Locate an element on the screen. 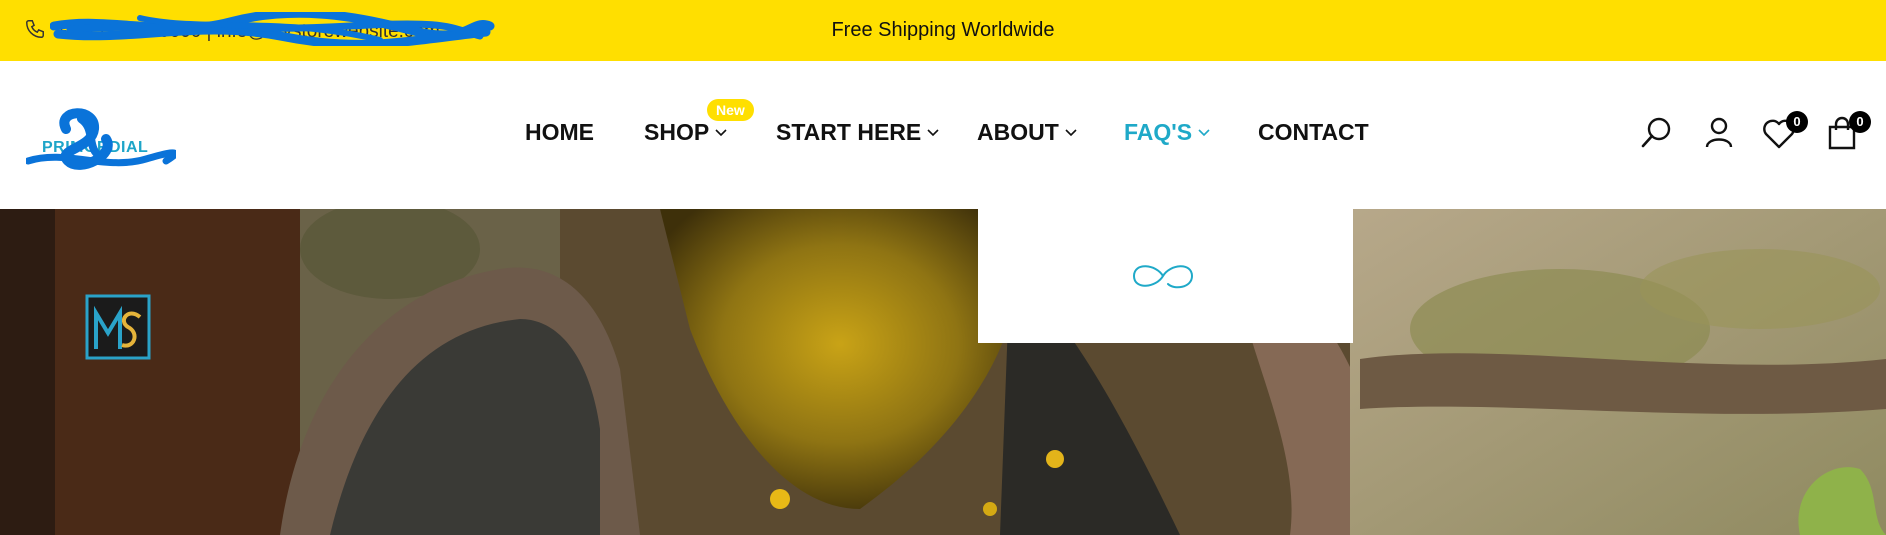 The image size is (1886, 535). nav-label: CONTACT is located at coordinates (1313, 132).